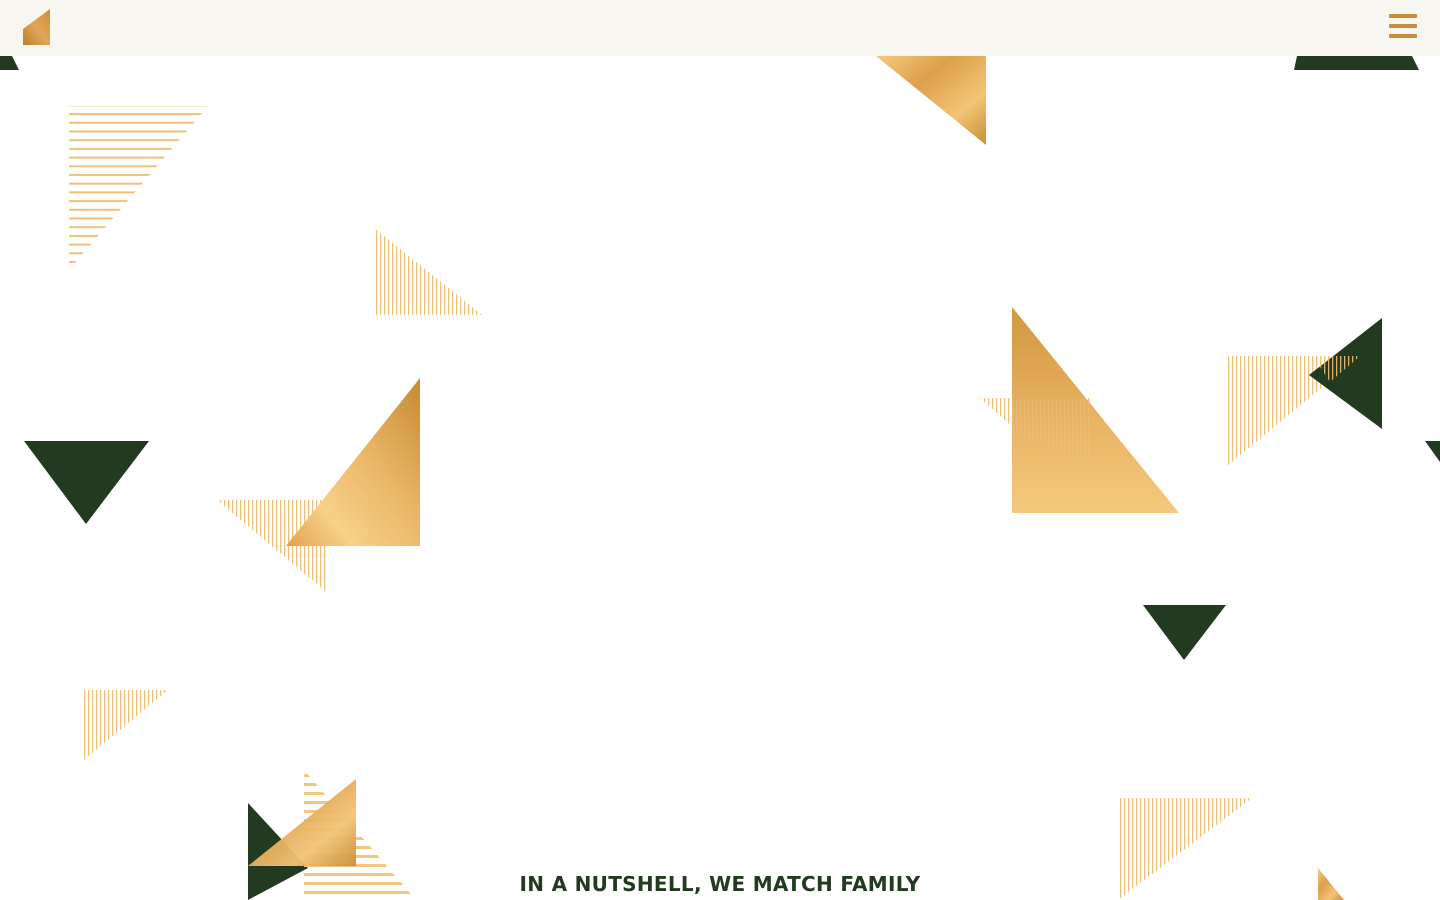 The image size is (1440, 900). What do you see at coordinates (138, 188) in the screenshot?
I see `striped-triangle-left` at bounding box center [138, 188].